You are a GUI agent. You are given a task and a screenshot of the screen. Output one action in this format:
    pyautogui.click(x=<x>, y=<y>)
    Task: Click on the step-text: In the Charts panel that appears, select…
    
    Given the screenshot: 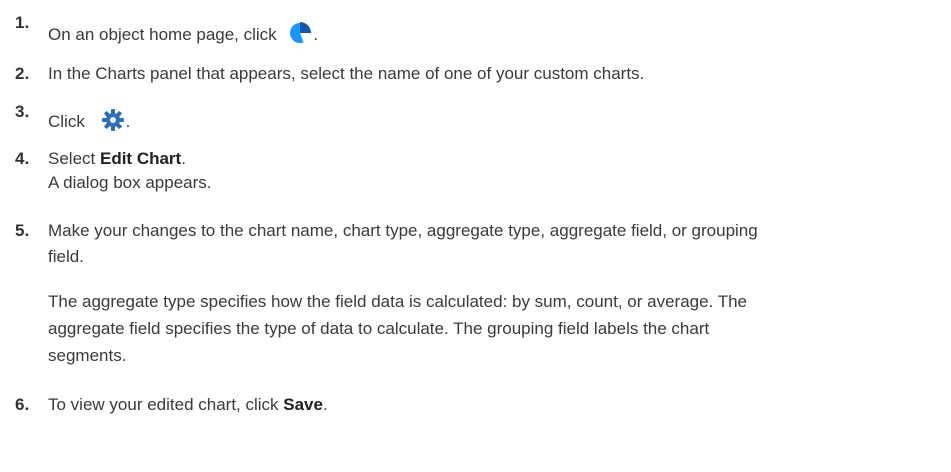 What is the action you would take?
    pyautogui.click(x=346, y=73)
    